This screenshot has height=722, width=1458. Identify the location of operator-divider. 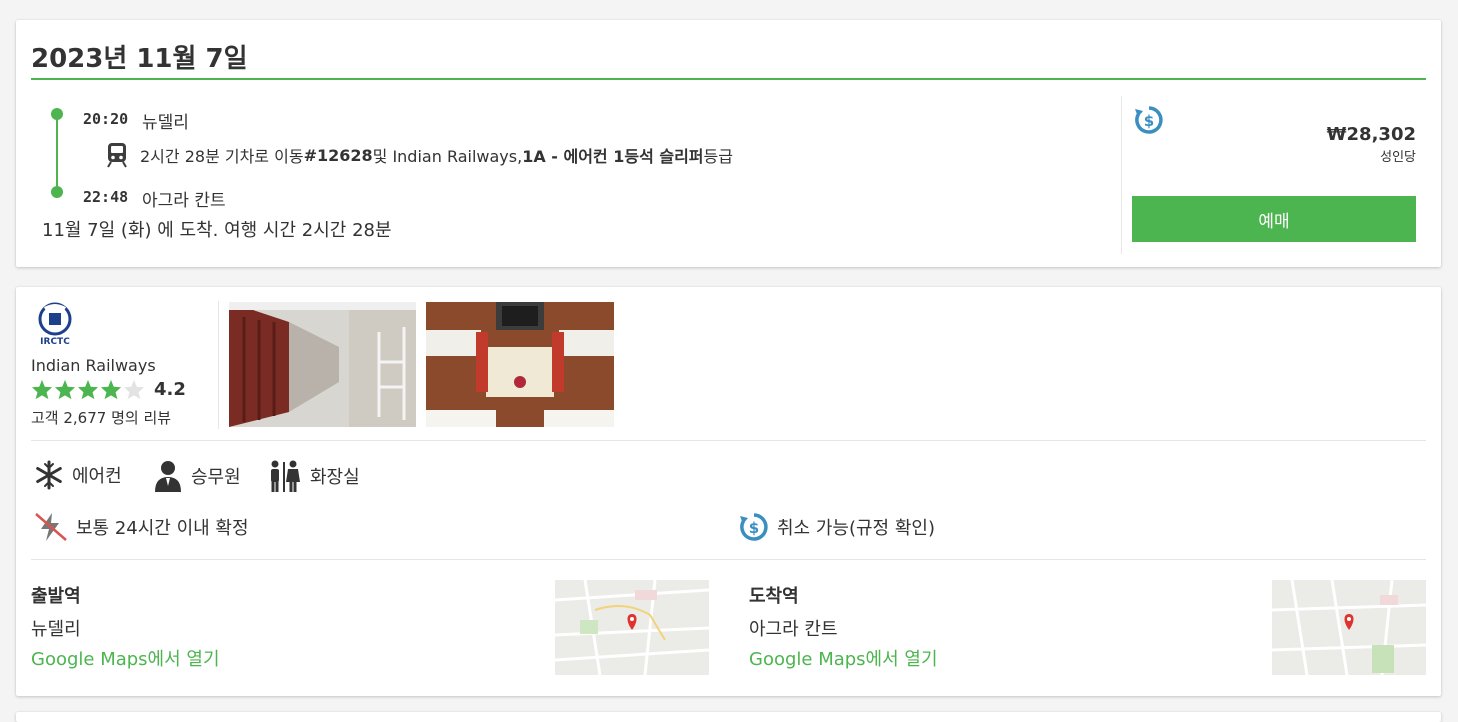
(218, 365).